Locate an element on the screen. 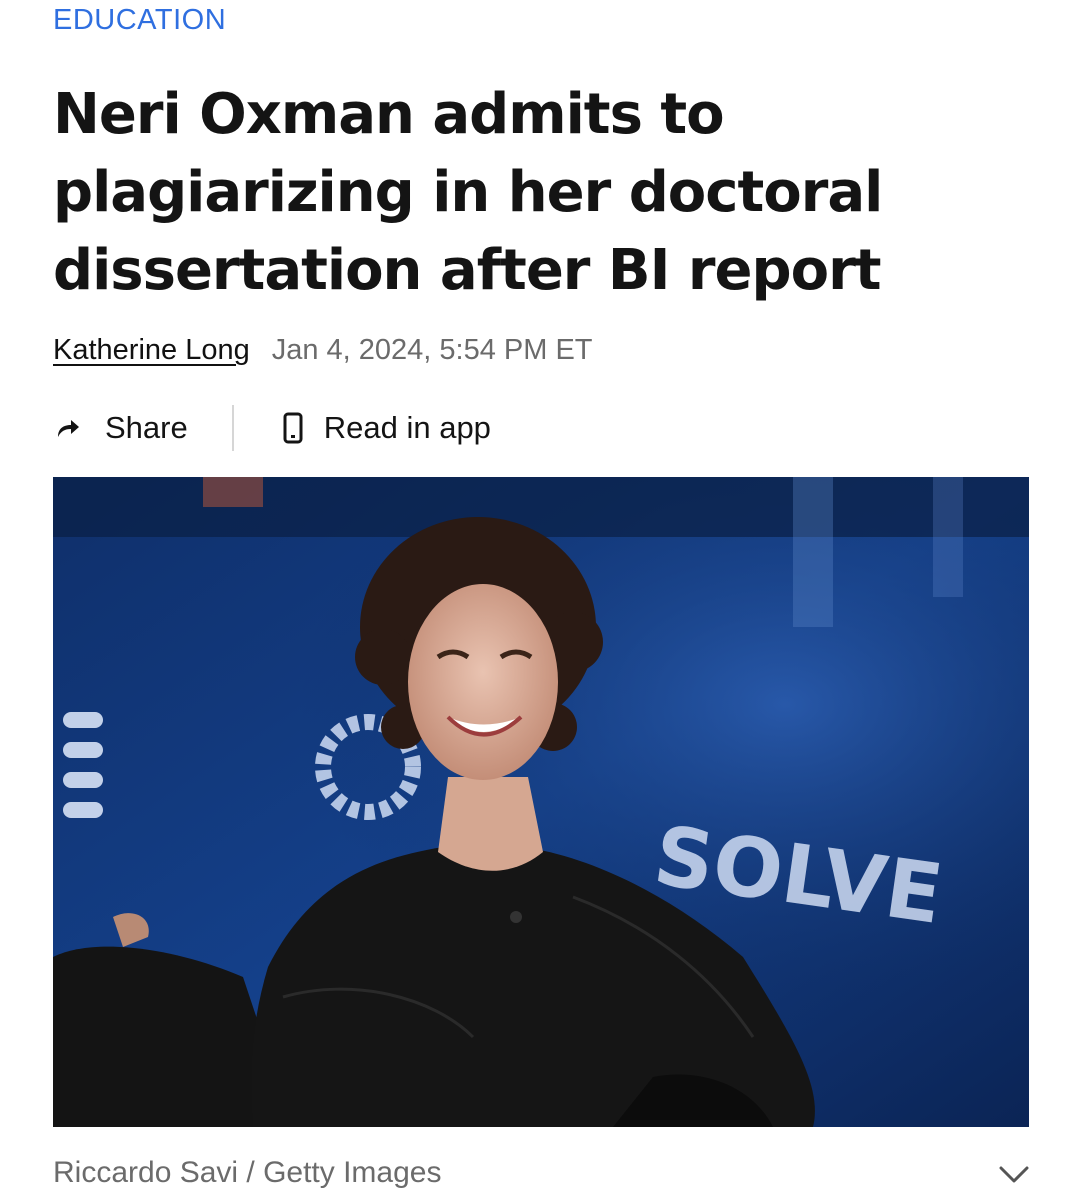 This screenshot has width=1079, height=1203. read-in-app-button: Read in app is located at coordinates (384, 428).